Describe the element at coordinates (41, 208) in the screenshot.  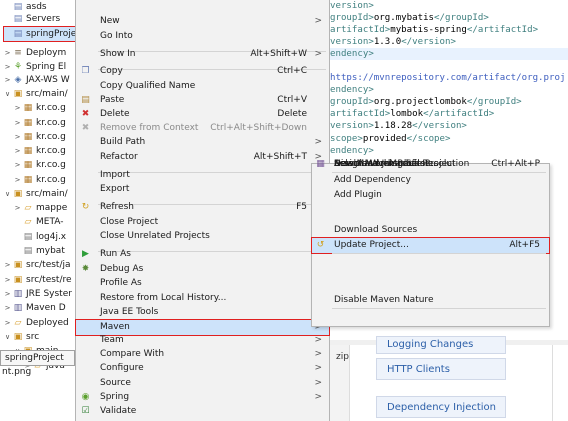
I see `tree-item-mappe: > ▱ mappe` at that location.